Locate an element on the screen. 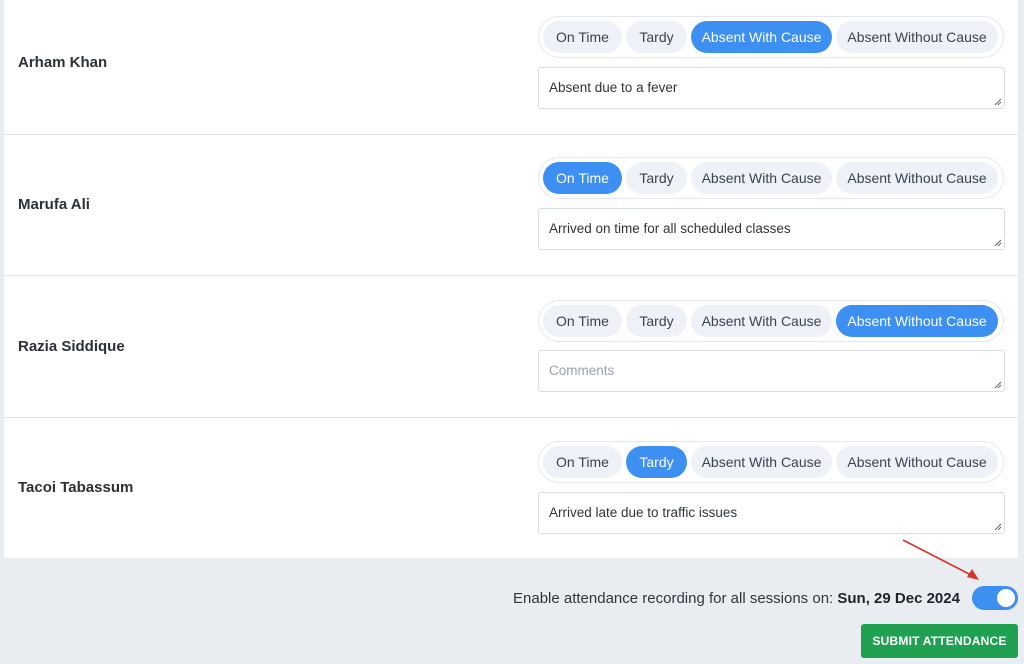 Image resolution: width=1024 pixels, height=664 pixels. comment-field: Absent due to a fever is located at coordinates (771, 88).